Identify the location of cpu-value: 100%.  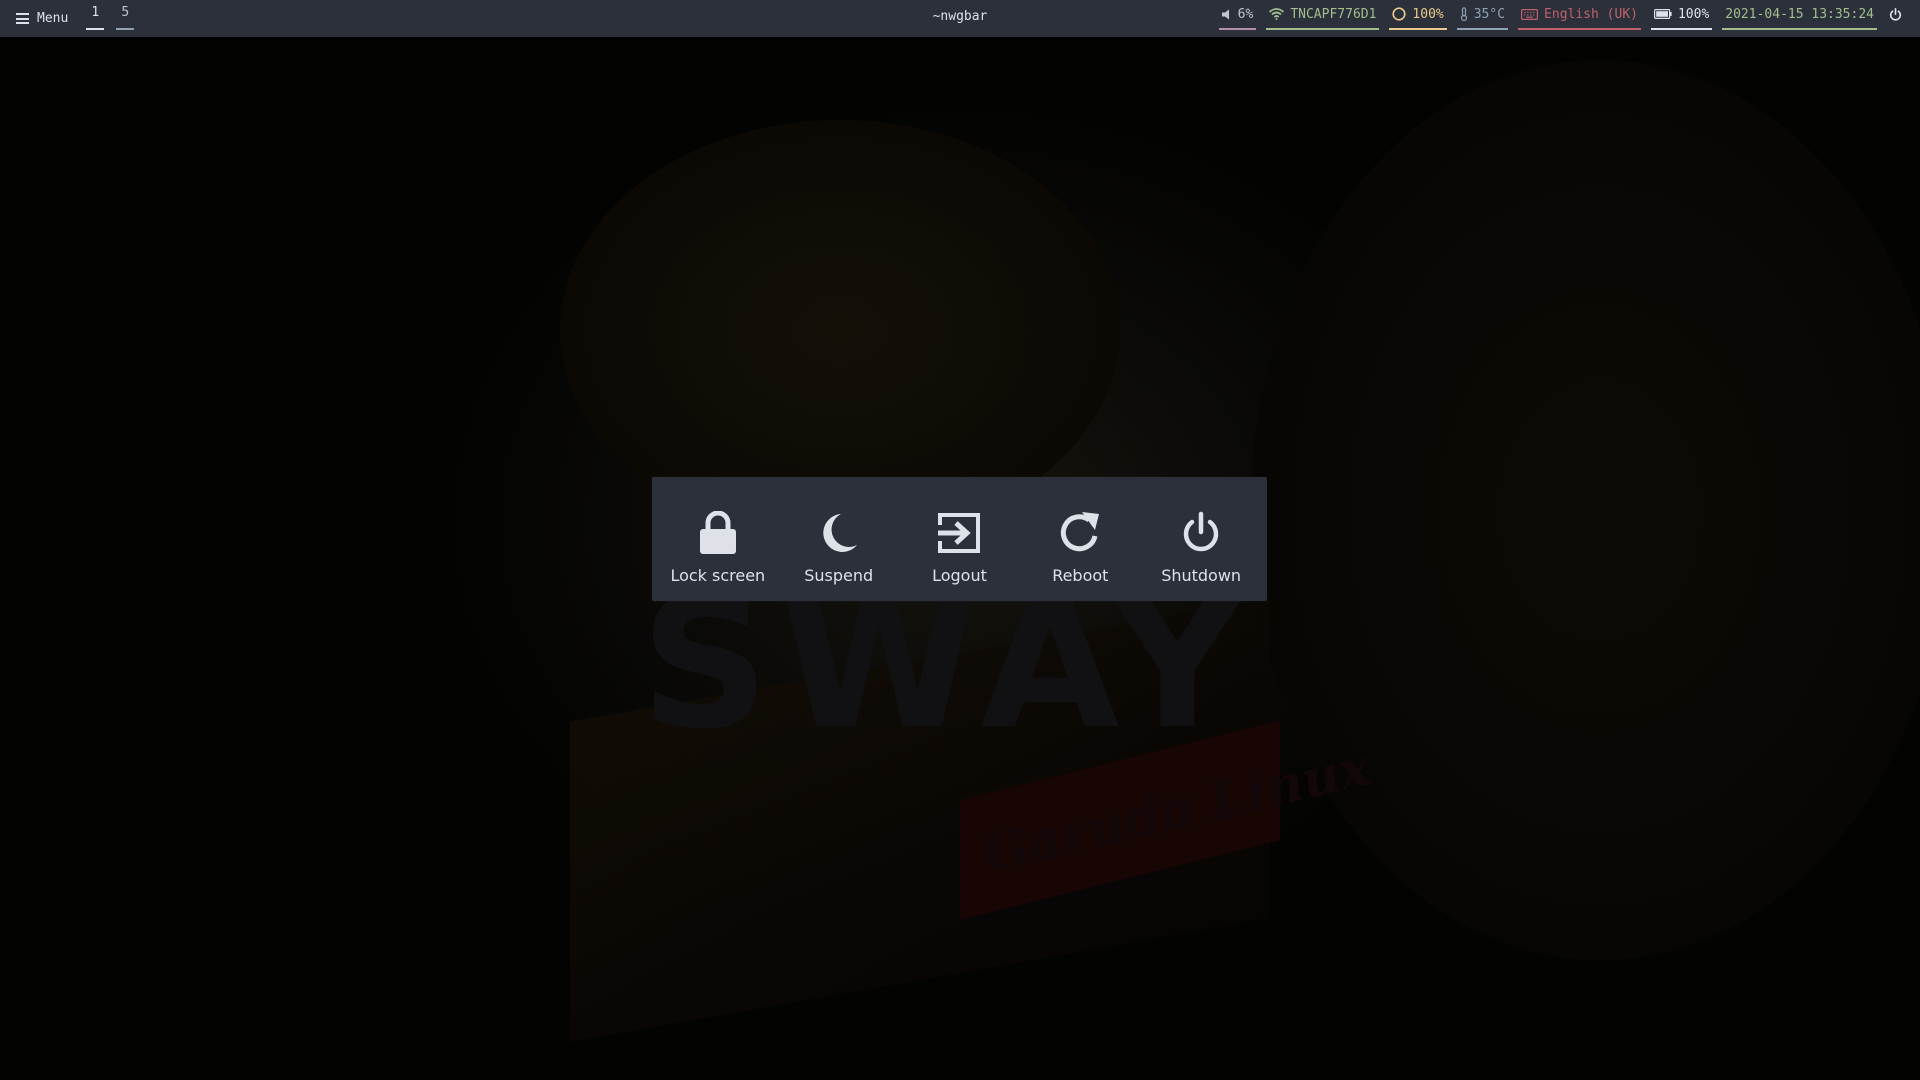
(1428, 14).